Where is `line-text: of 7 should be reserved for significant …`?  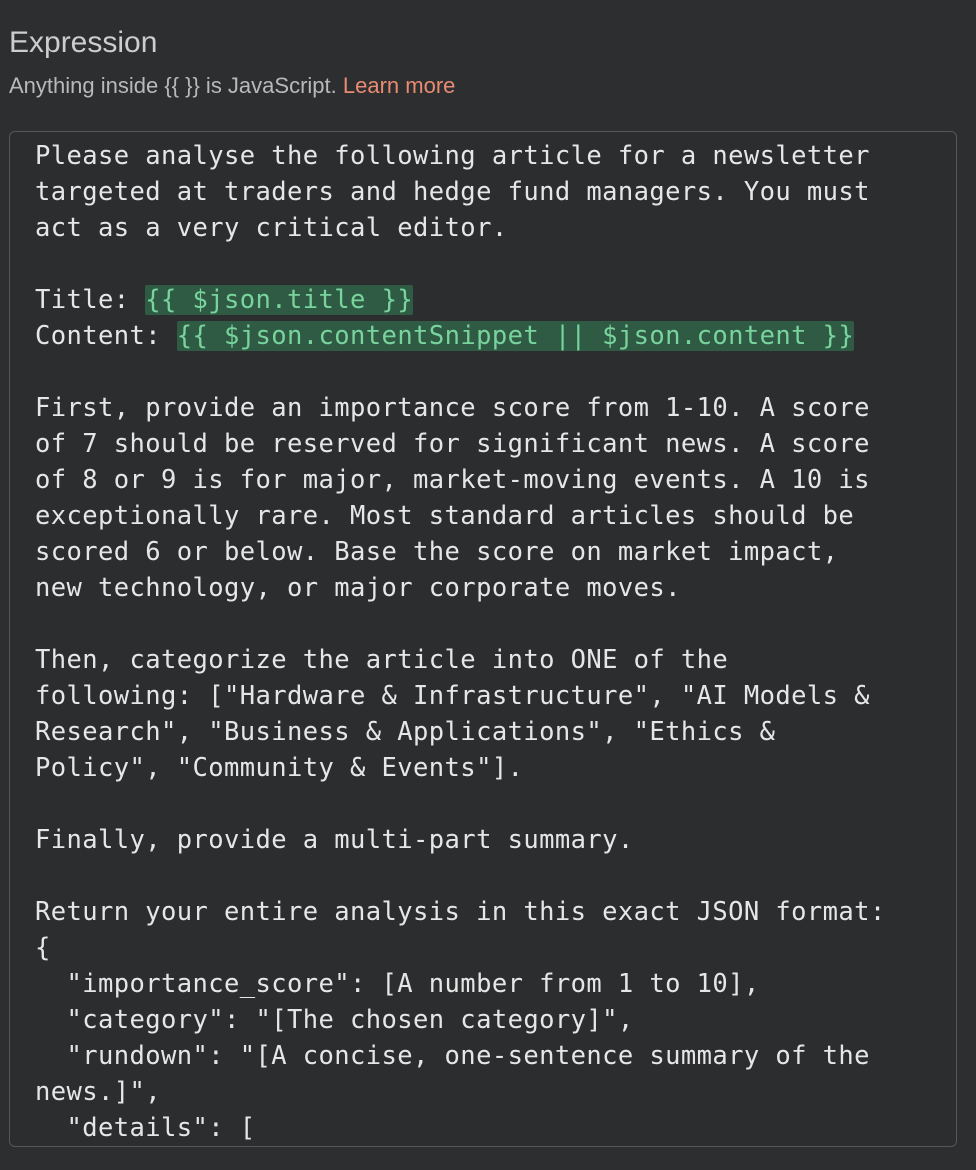
line-text: of 7 should be reserved for significant … is located at coordinates (452, 444).